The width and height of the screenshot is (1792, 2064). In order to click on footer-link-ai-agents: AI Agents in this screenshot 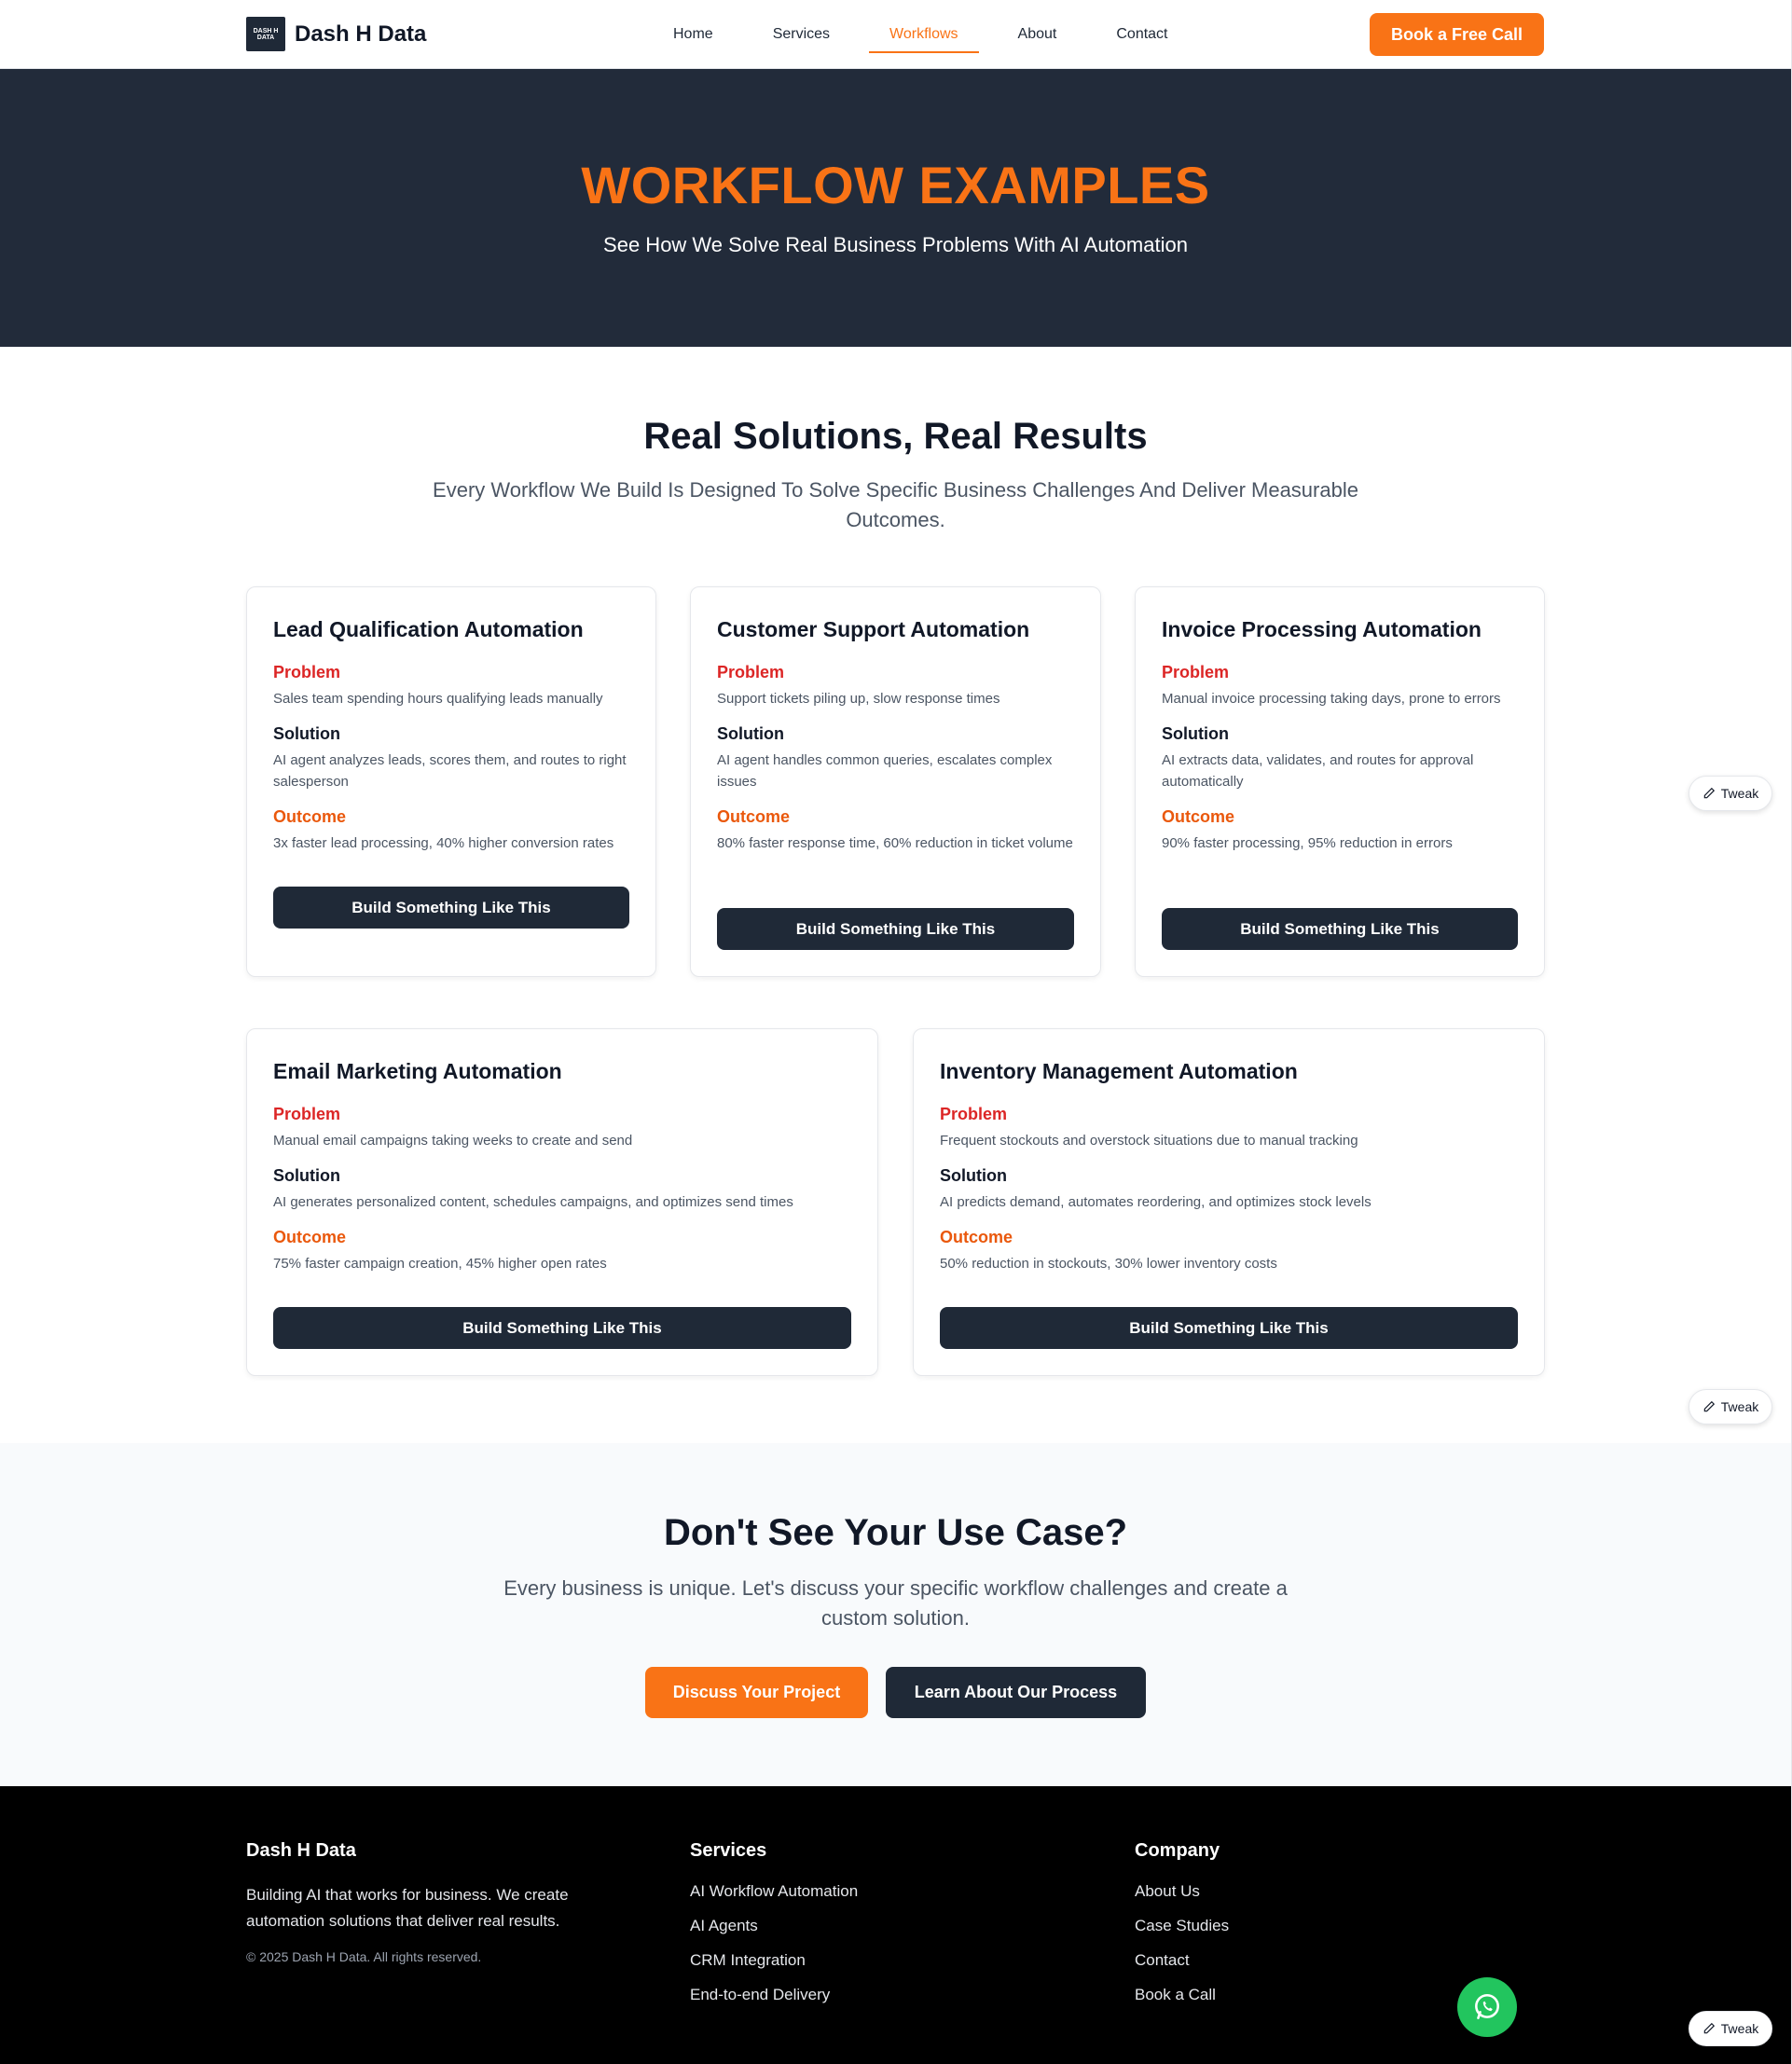, I will do `click(774, 1934)`.